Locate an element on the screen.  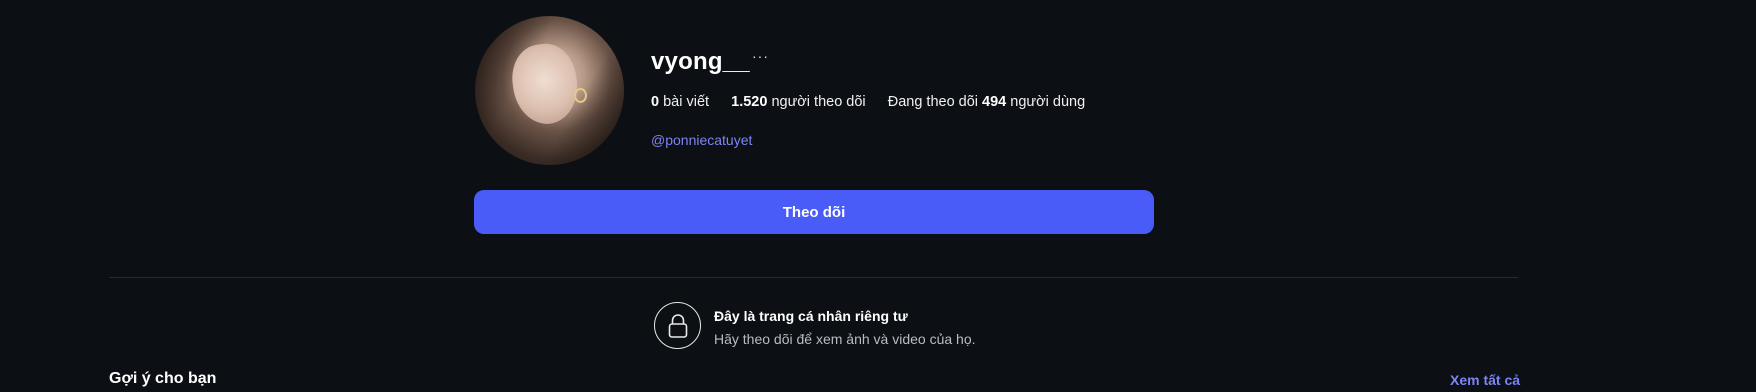
posts-stat: 0 bài viết is located at coordinates (682, 102).